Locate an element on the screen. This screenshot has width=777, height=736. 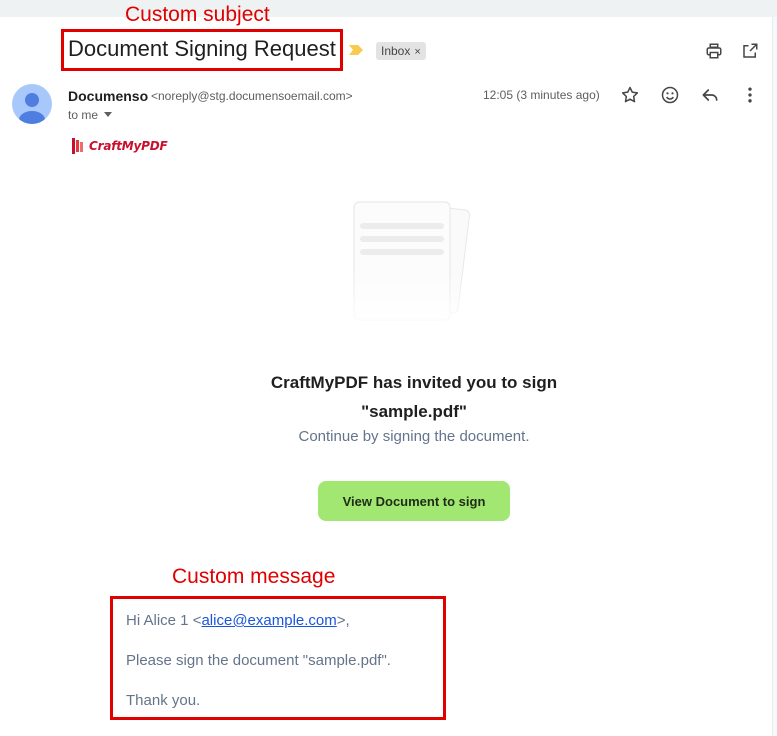
inbox-label-text: Inbox is located at coordinates (396, 51).